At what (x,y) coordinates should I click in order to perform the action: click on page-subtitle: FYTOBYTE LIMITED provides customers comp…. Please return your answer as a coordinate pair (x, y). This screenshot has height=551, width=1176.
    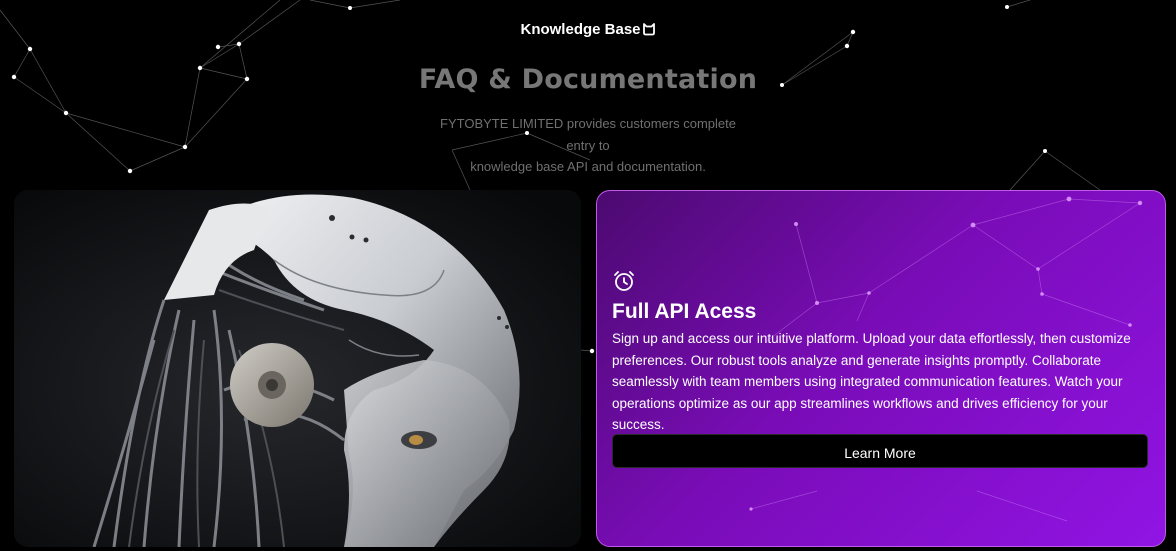
    Looking at the image, I should click on (588, 145).